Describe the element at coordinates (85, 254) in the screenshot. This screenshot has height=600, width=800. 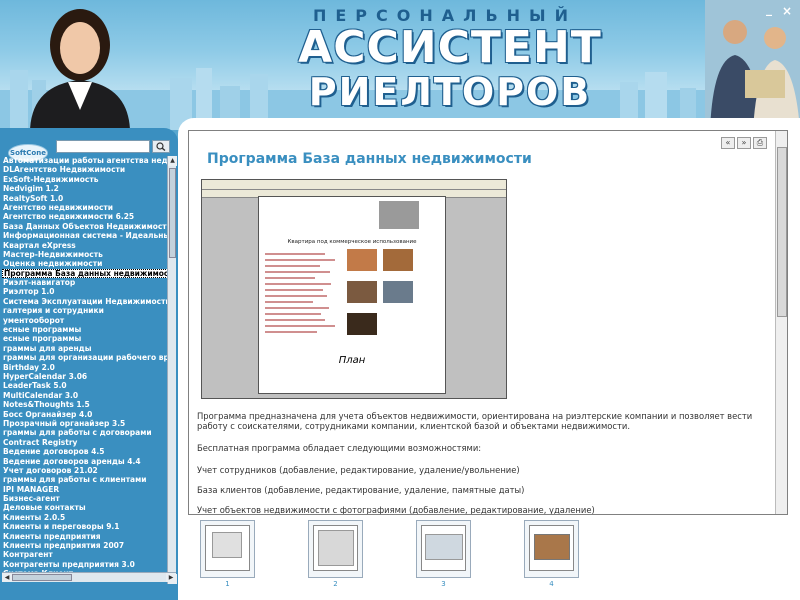
I see `list-item: Мастер-Недвижимость` at that location.